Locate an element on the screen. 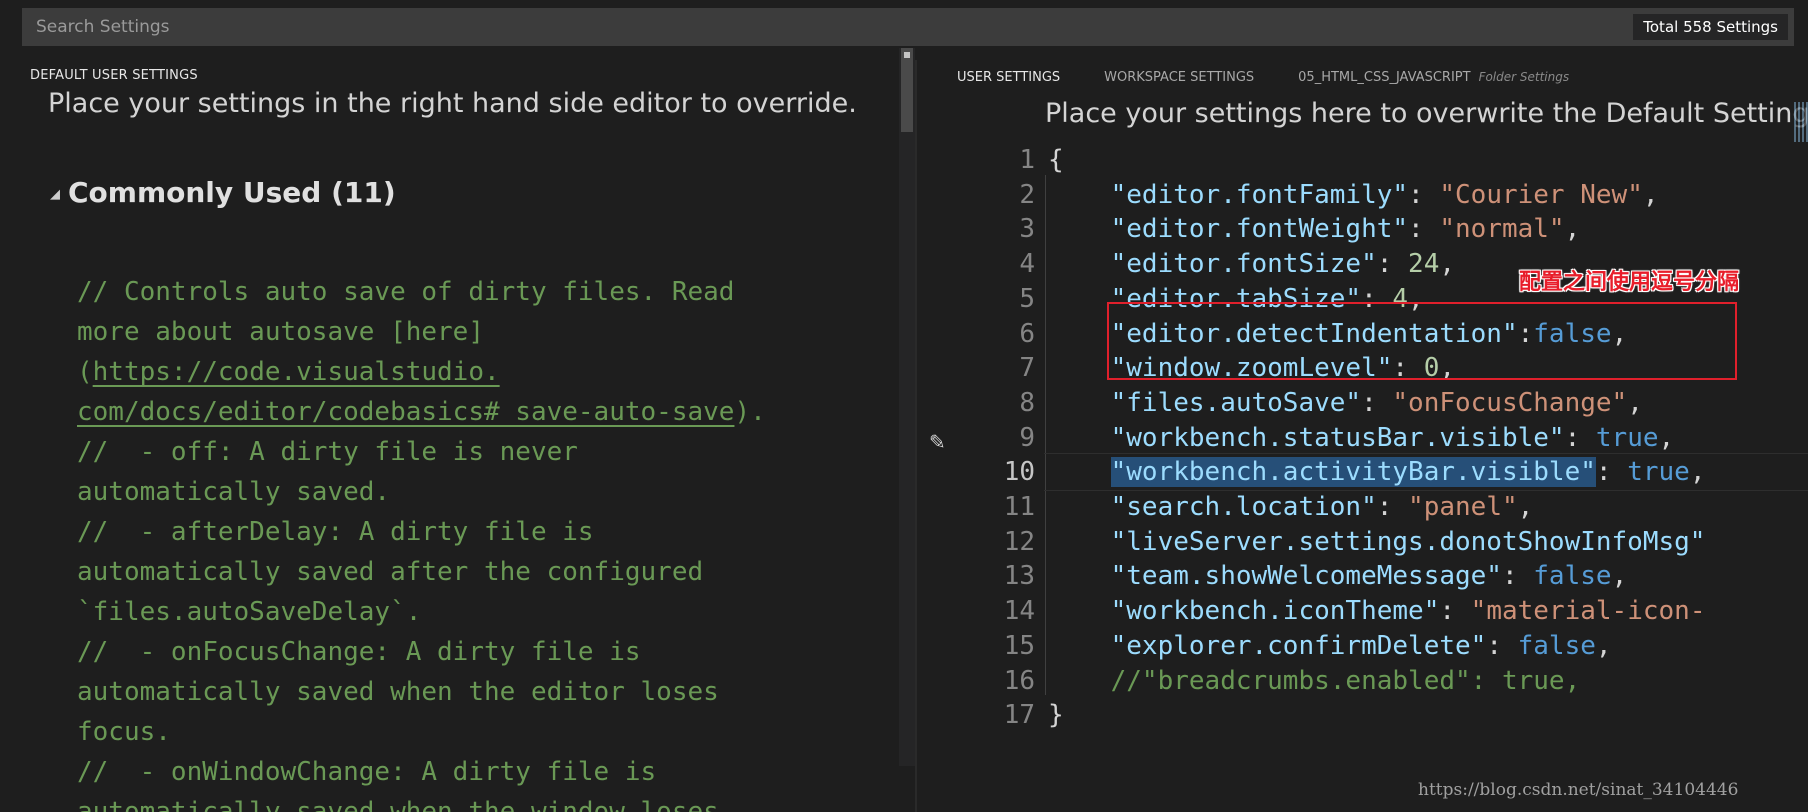 The image size is (1808, 812). code-token: "workbench.iconTheme" is located at coordinates (1275, 611).